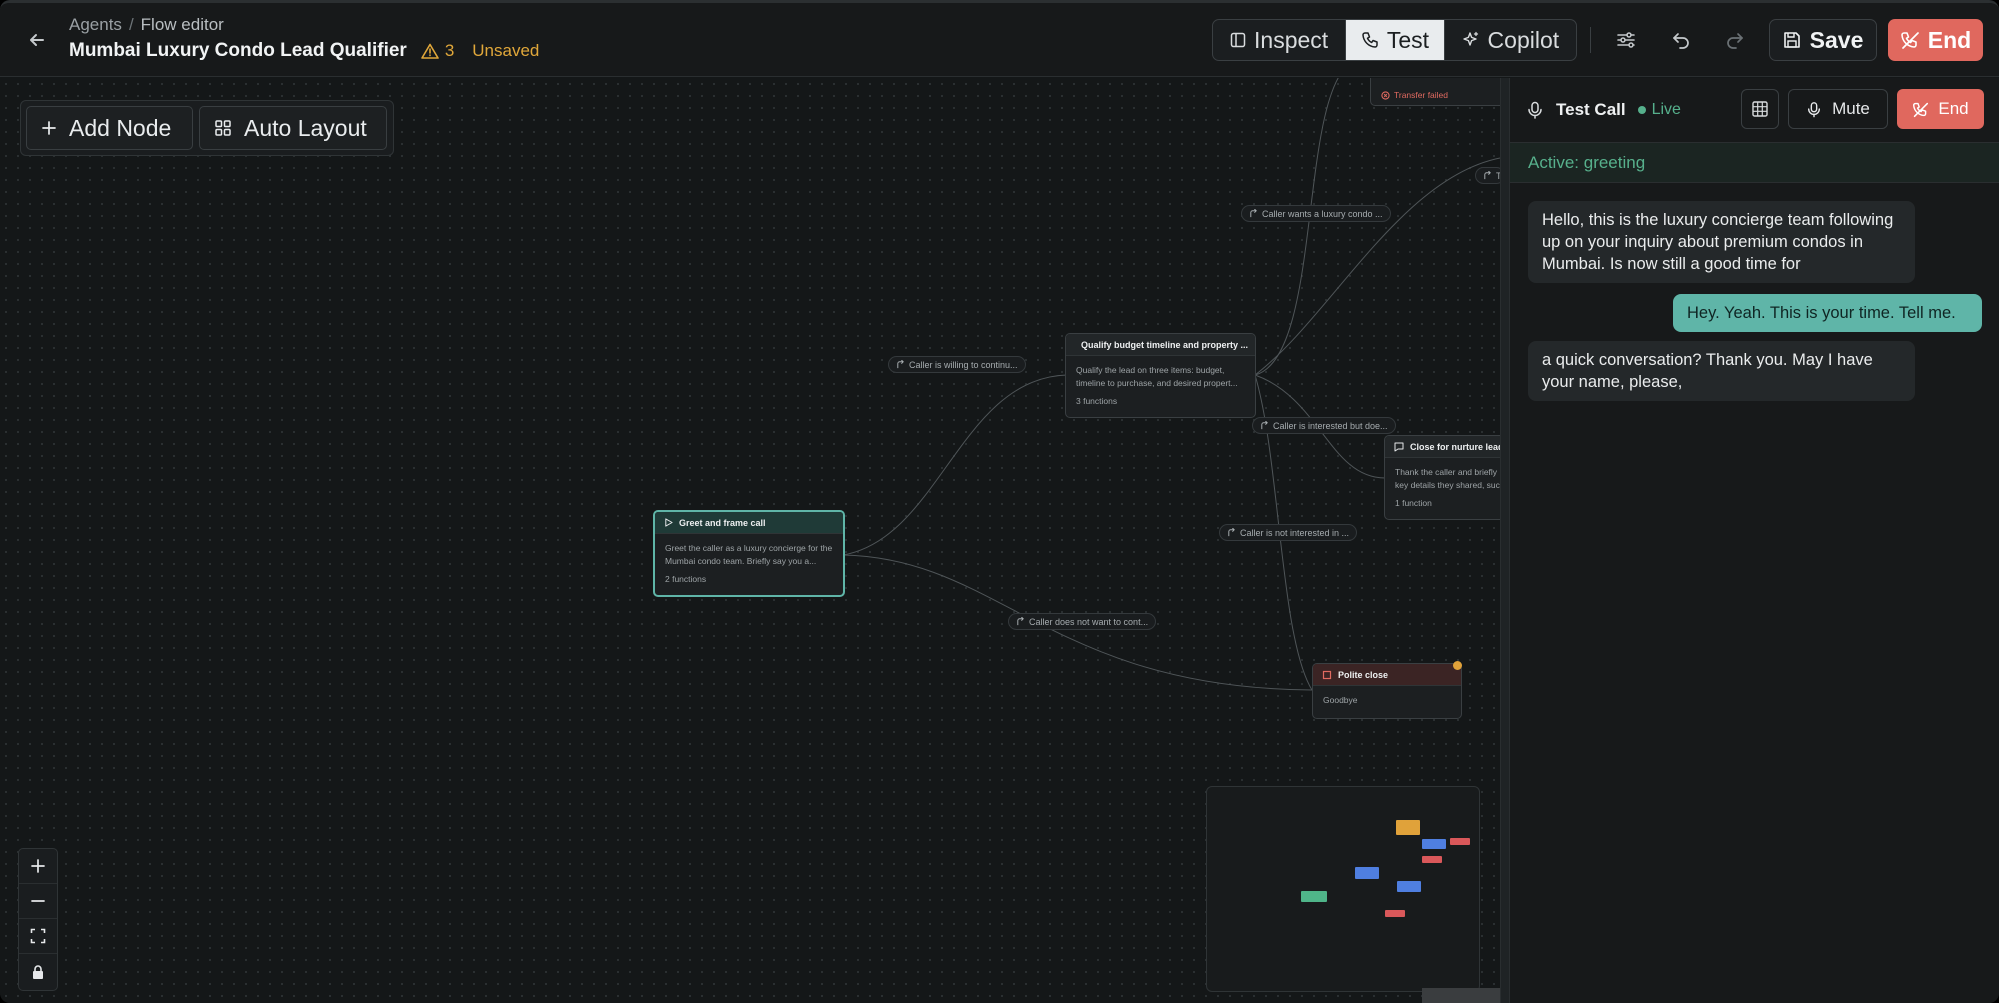 The image size is (1999, 1003). Describe the element at coordinates (182, 24) in the screenshot. I see `breadcrumb-current: Flow editor` at that location.